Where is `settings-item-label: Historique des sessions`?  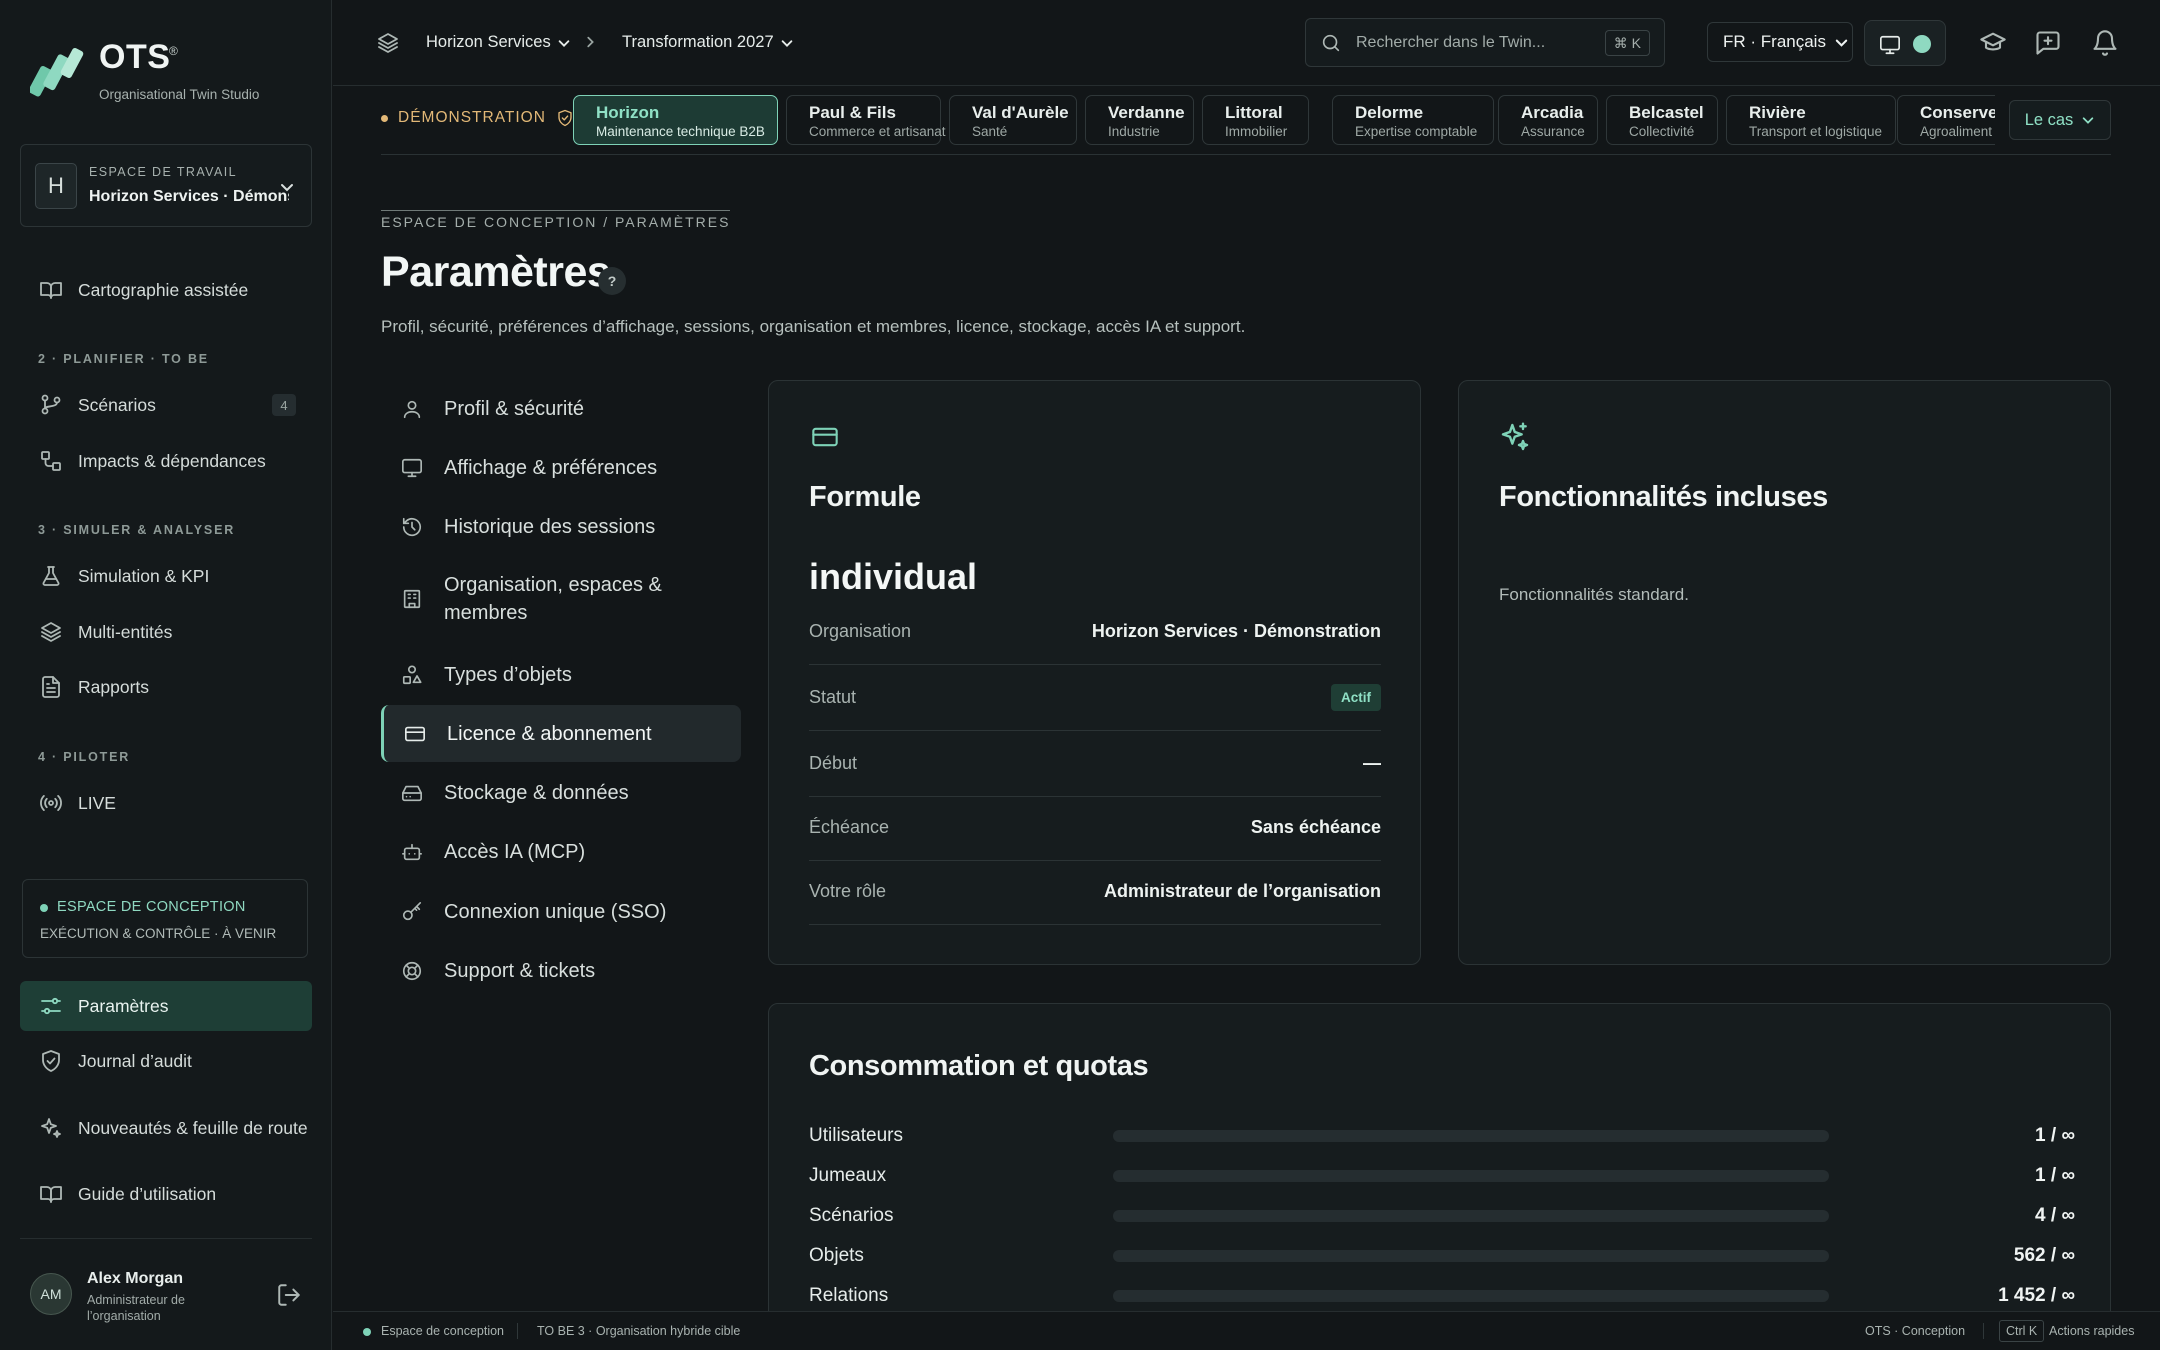
settings-item-label: Historique des sessions is located at coordinates (550, 527).